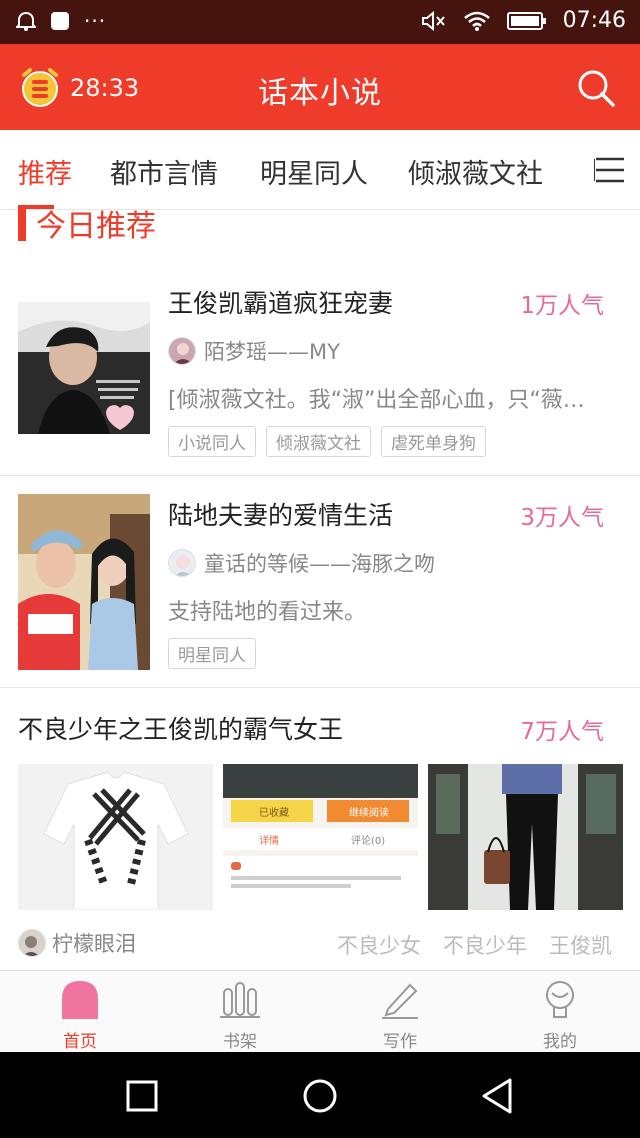  I want to click on nav-bookshelf: 书架, so click(240, 1015).